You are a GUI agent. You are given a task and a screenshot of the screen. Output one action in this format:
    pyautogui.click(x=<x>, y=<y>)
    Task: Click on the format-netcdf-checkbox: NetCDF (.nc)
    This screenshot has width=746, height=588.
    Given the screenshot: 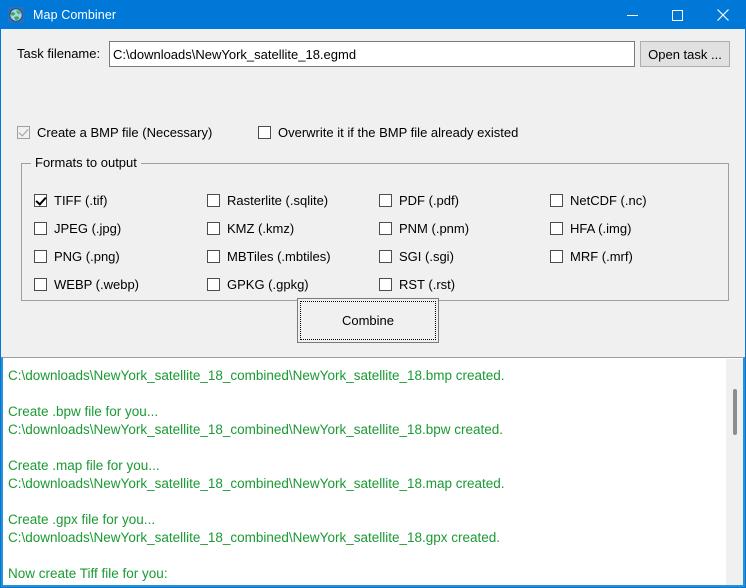 What is the action you would take?
    pyautogui.click(x=598, y=200)
    